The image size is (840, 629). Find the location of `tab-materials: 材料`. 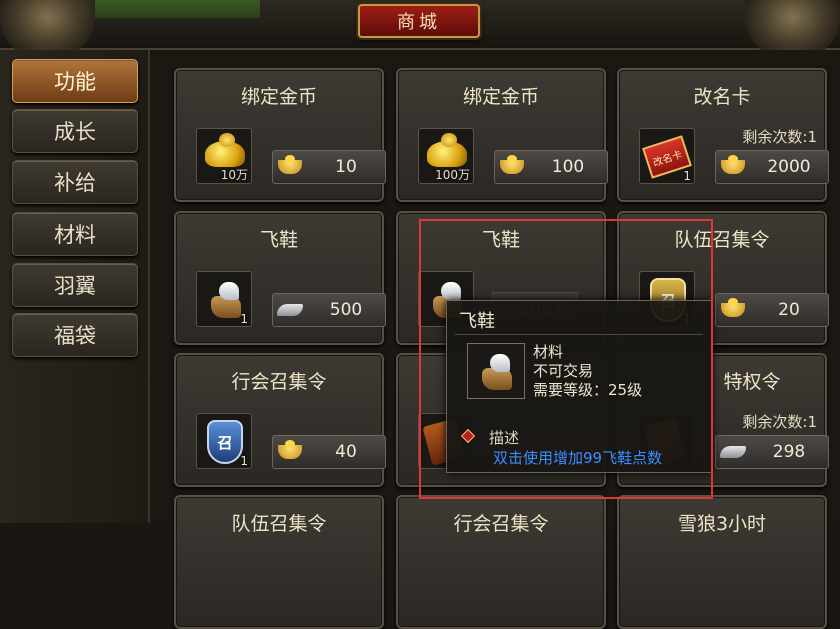

tab-materials: 材料 is located at coordinates (75, 234).